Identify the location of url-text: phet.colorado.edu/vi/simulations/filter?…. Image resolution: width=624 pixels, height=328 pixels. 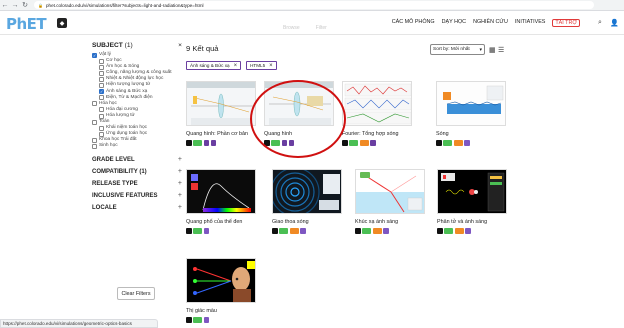
(124, 5).